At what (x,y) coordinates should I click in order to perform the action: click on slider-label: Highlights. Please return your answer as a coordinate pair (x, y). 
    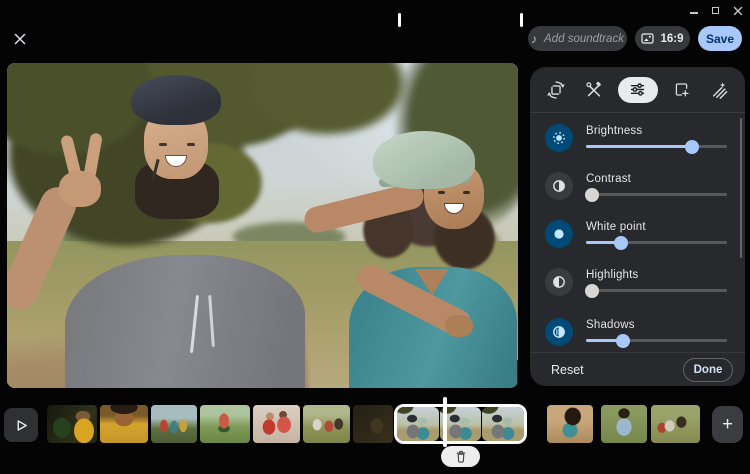
    Looking at the image, I should click on (612, 275).